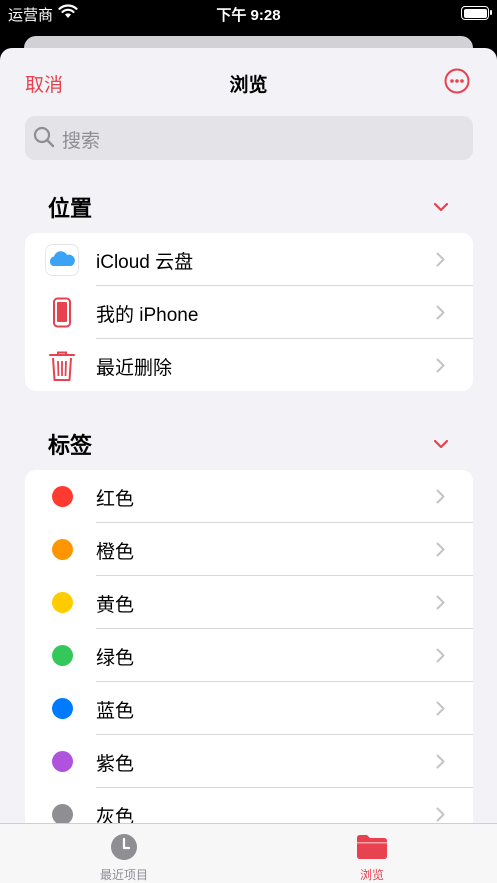 The image size is (497, 883). What do you see at coordinates (249, 708) in the screenshot?
I see `tag-item: 蓝色` at bounding box center [249, 708].